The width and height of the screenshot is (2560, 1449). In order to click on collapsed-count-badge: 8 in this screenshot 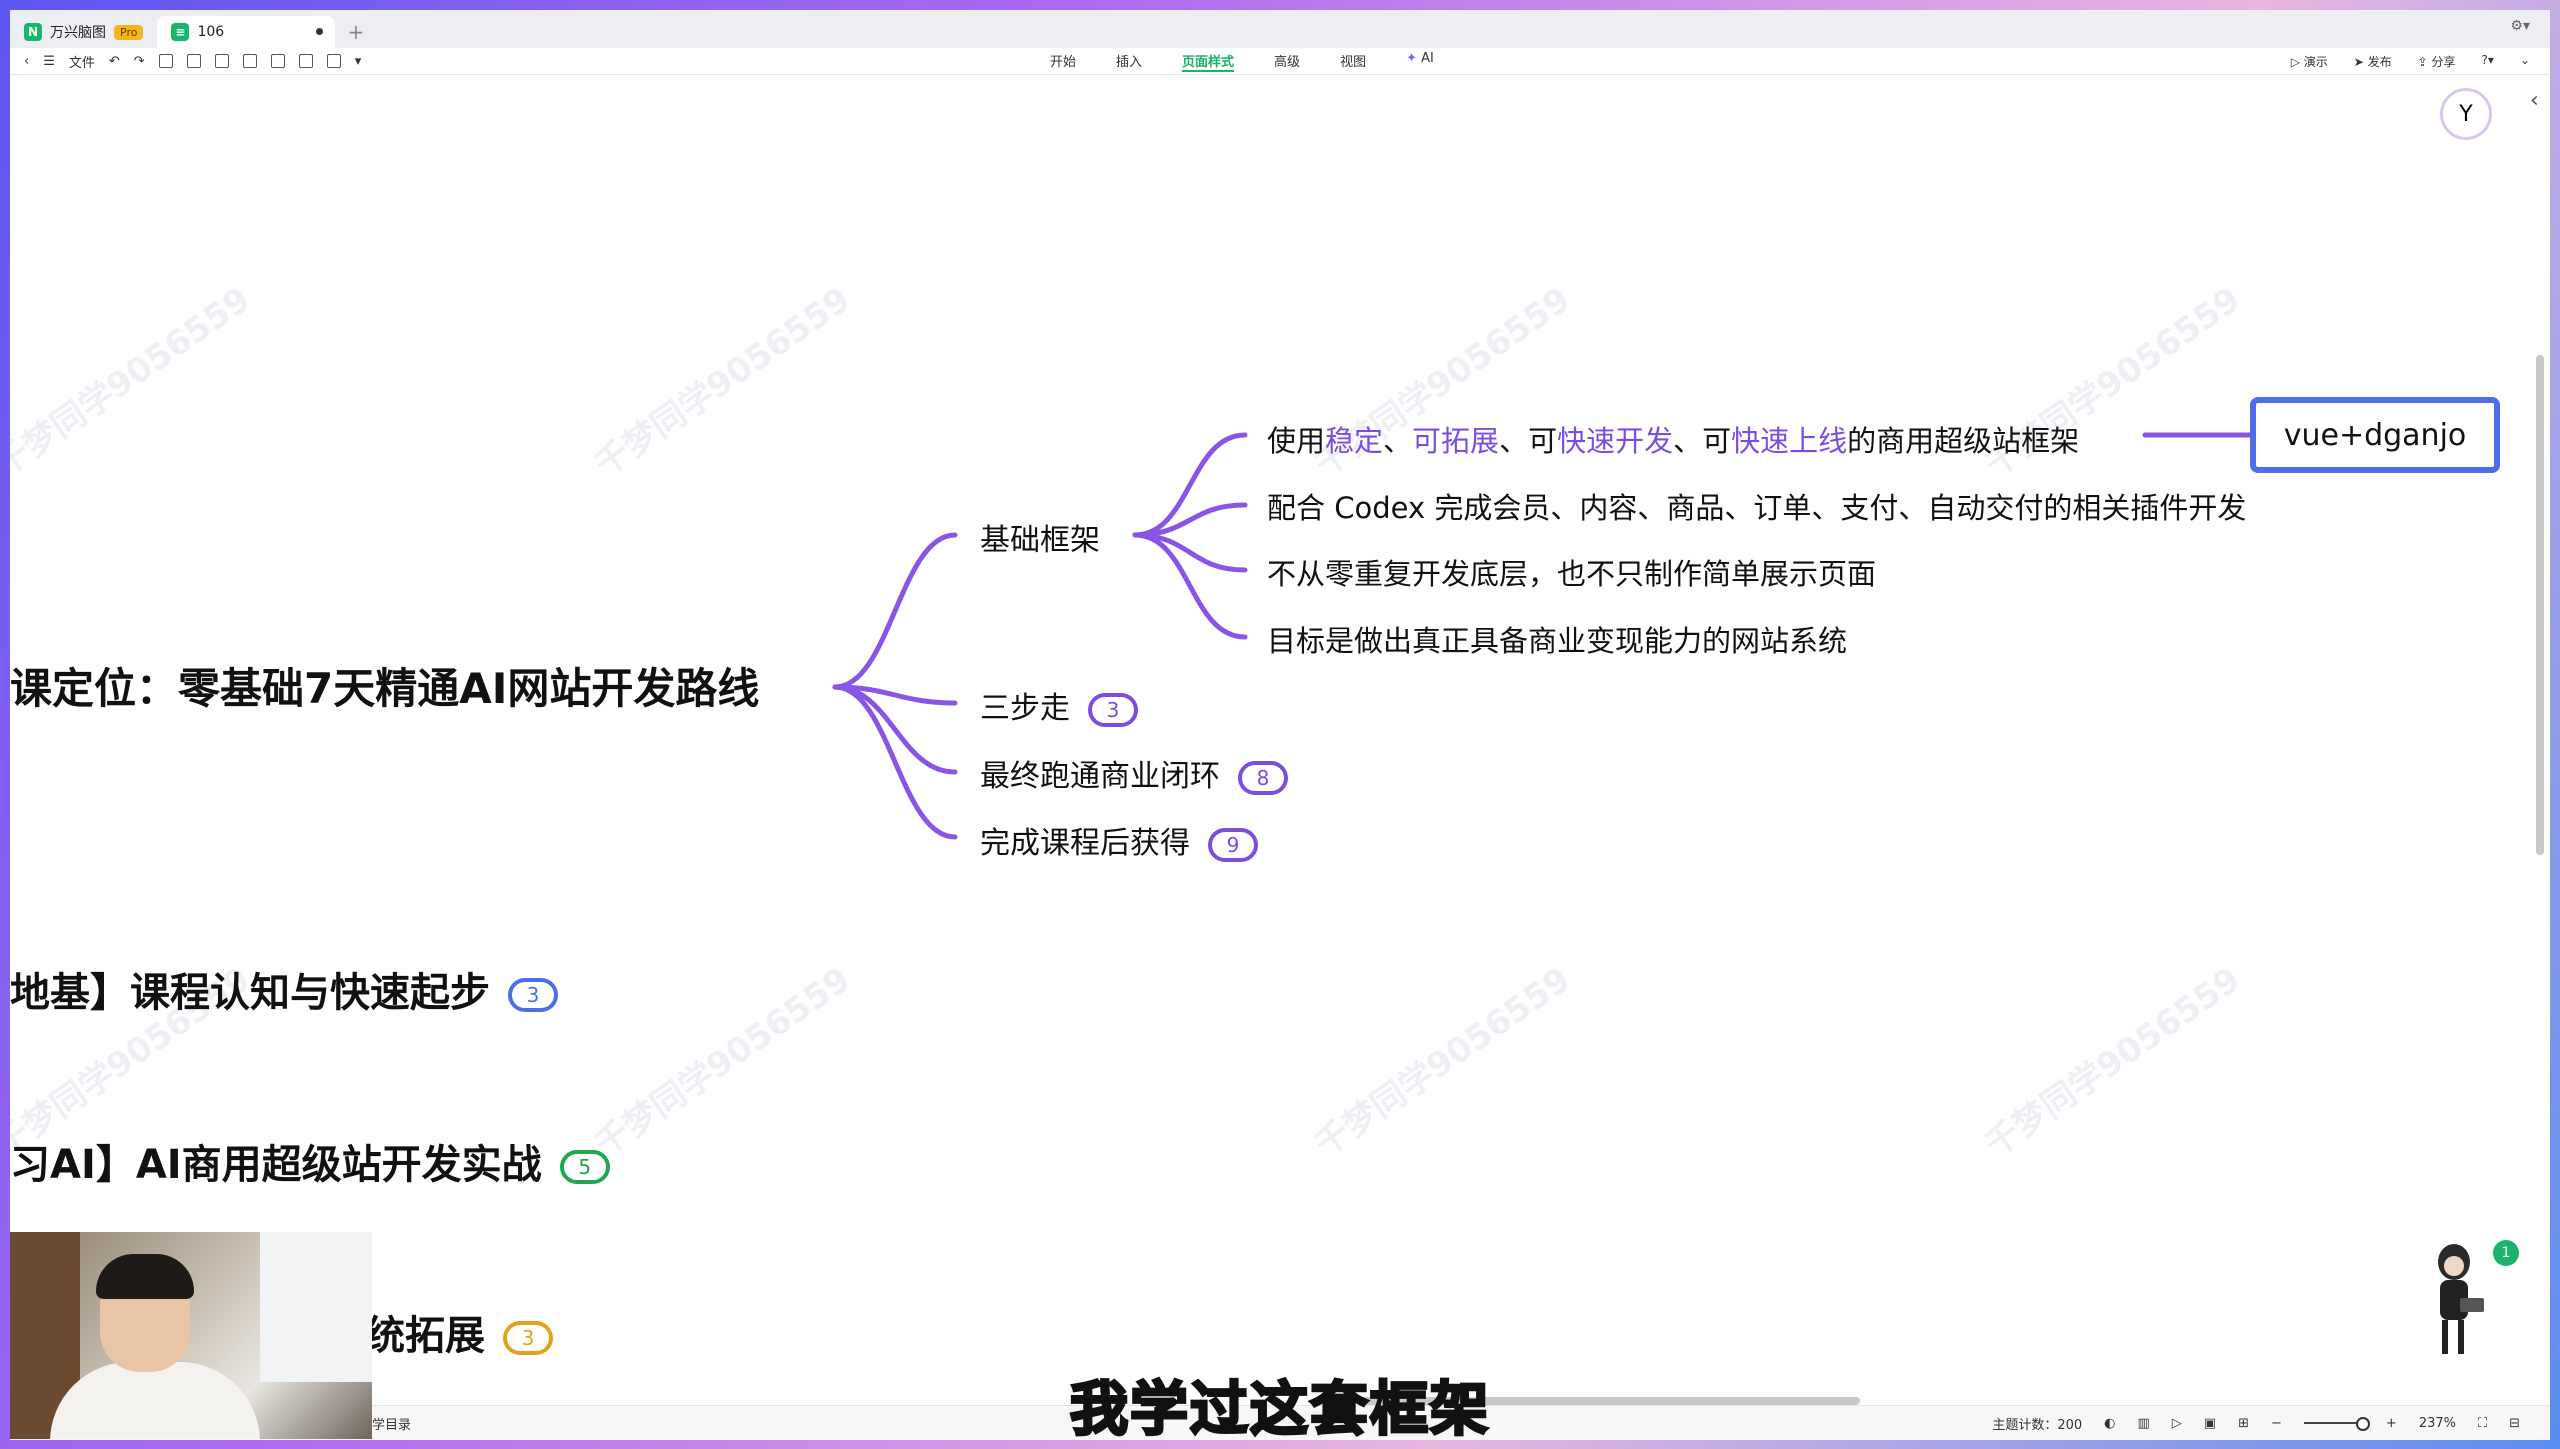, I will do `click(1263, 777)`.